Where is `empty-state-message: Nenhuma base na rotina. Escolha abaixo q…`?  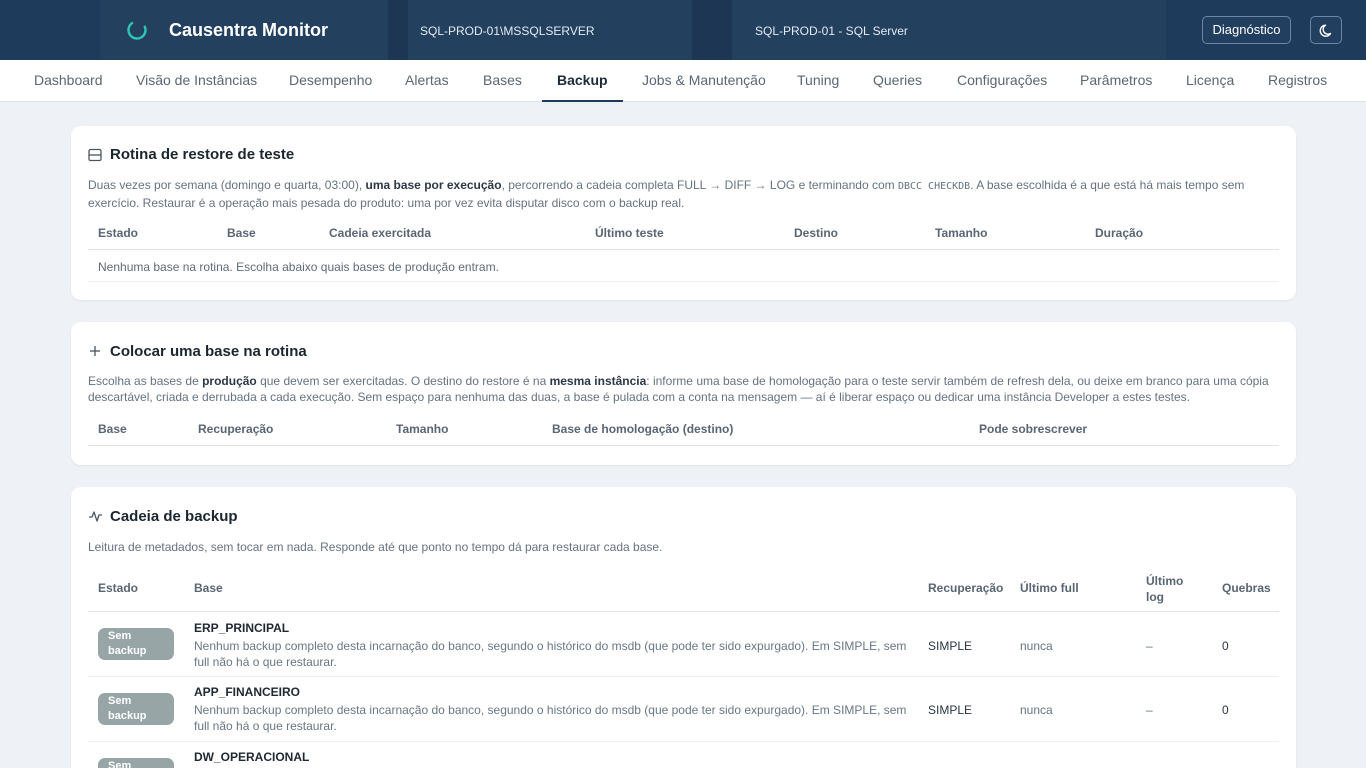
empty-state-message: Nenhuma base na rotina. Escolha abaixo q… is located at coordinates (298, 267).